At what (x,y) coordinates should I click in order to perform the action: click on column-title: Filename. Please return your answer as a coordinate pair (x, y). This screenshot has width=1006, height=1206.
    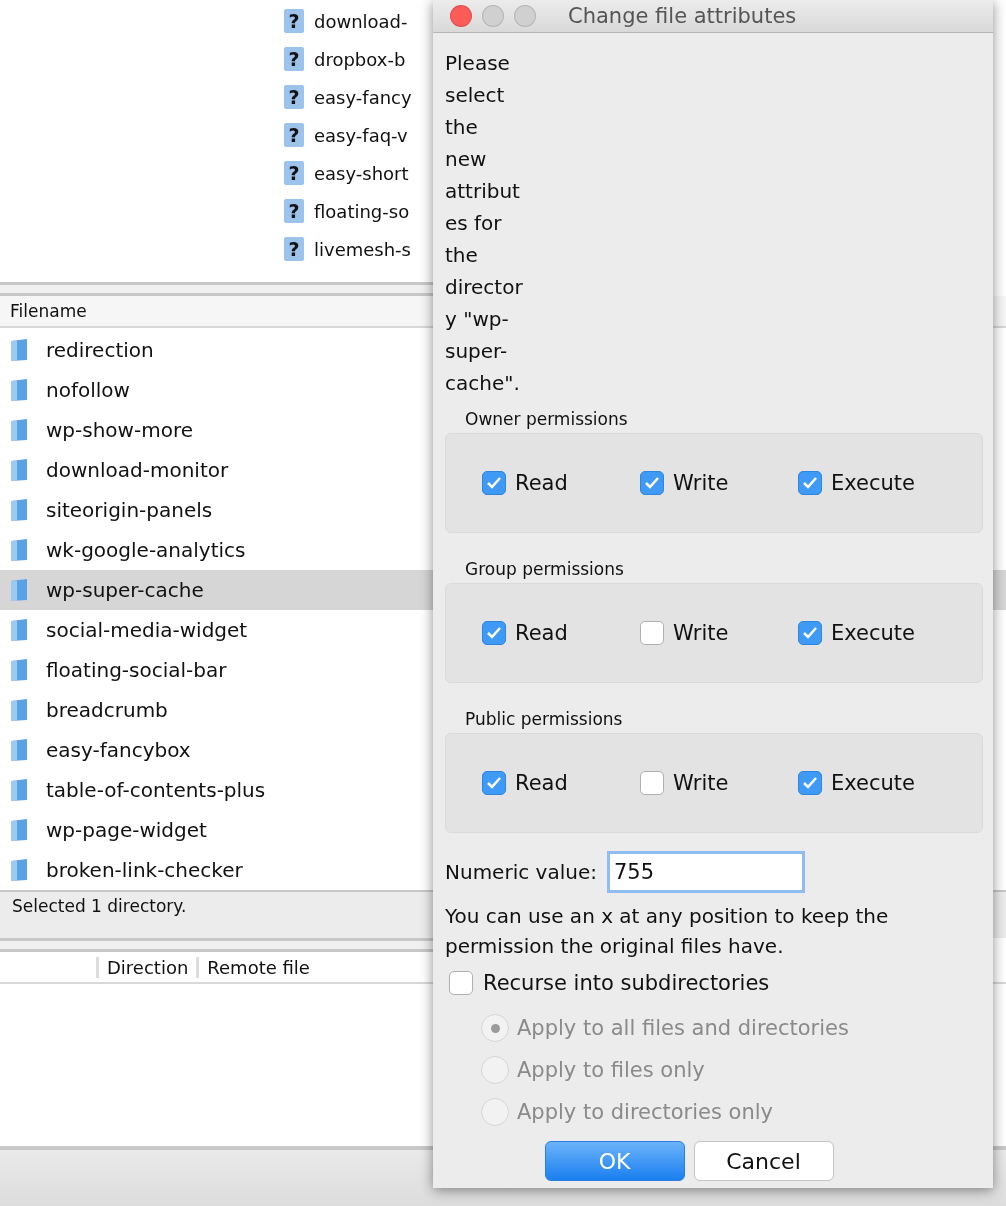
    Looking at the image, I should click on (43, 311).